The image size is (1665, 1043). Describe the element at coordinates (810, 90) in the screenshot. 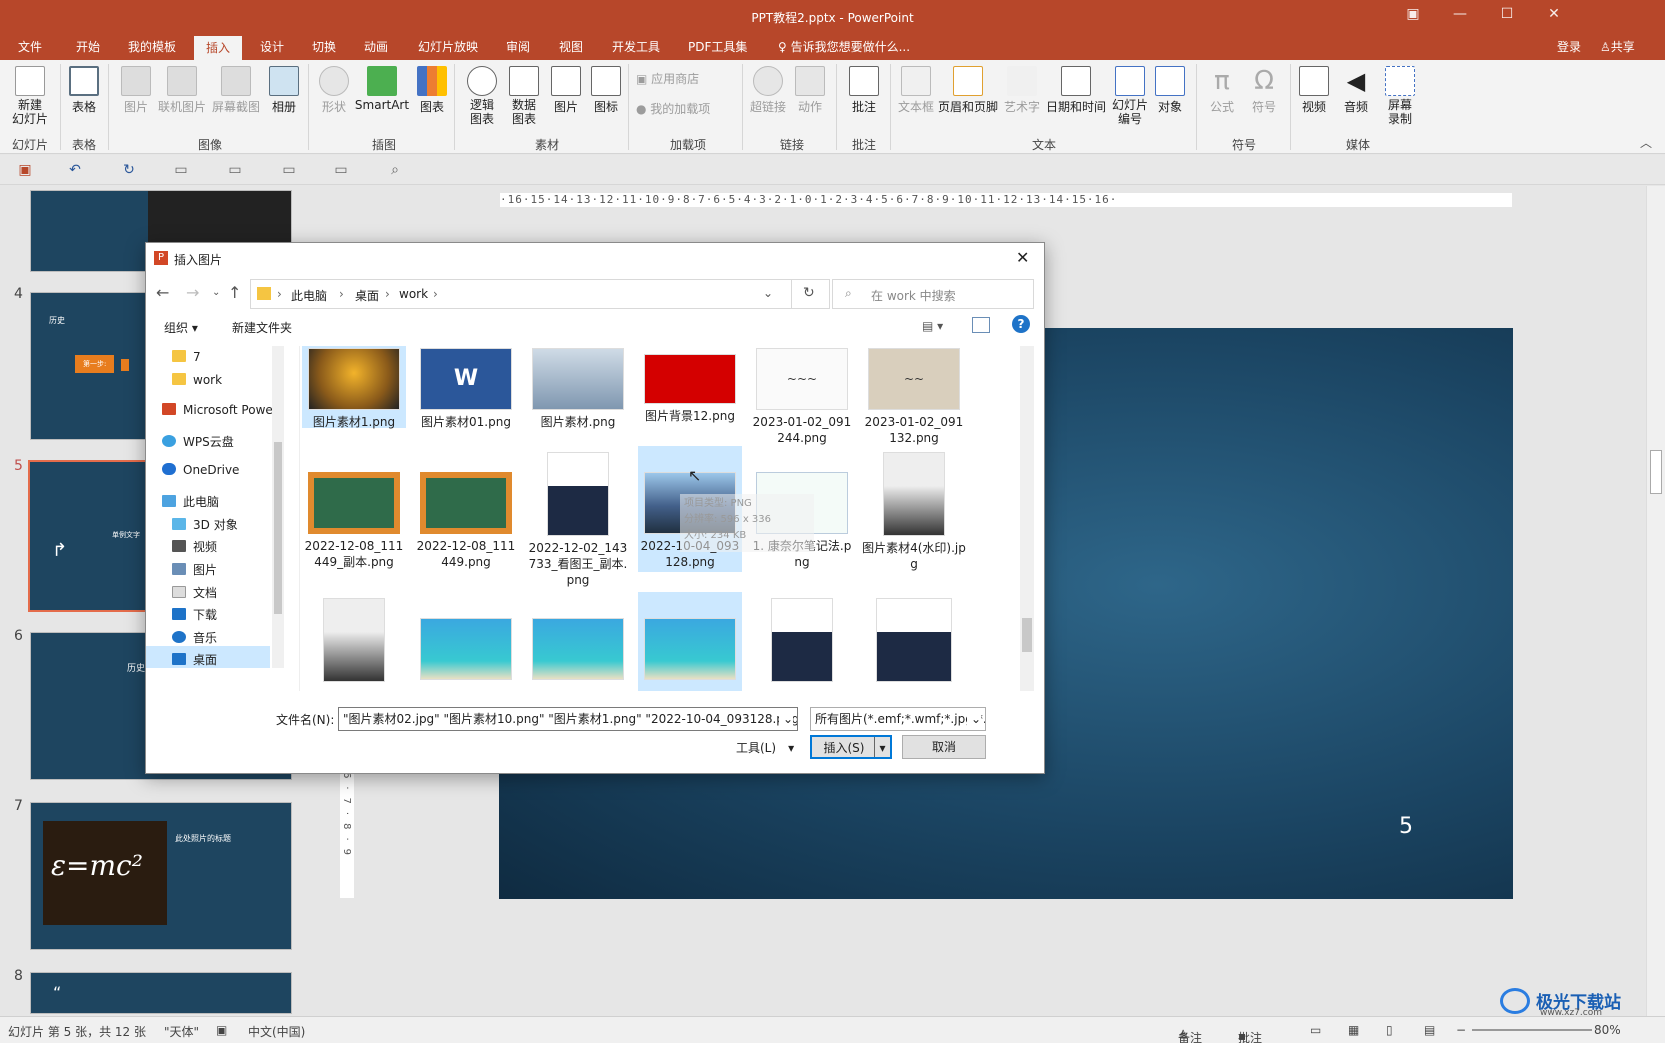

I see `action-button: 动作` at that location.